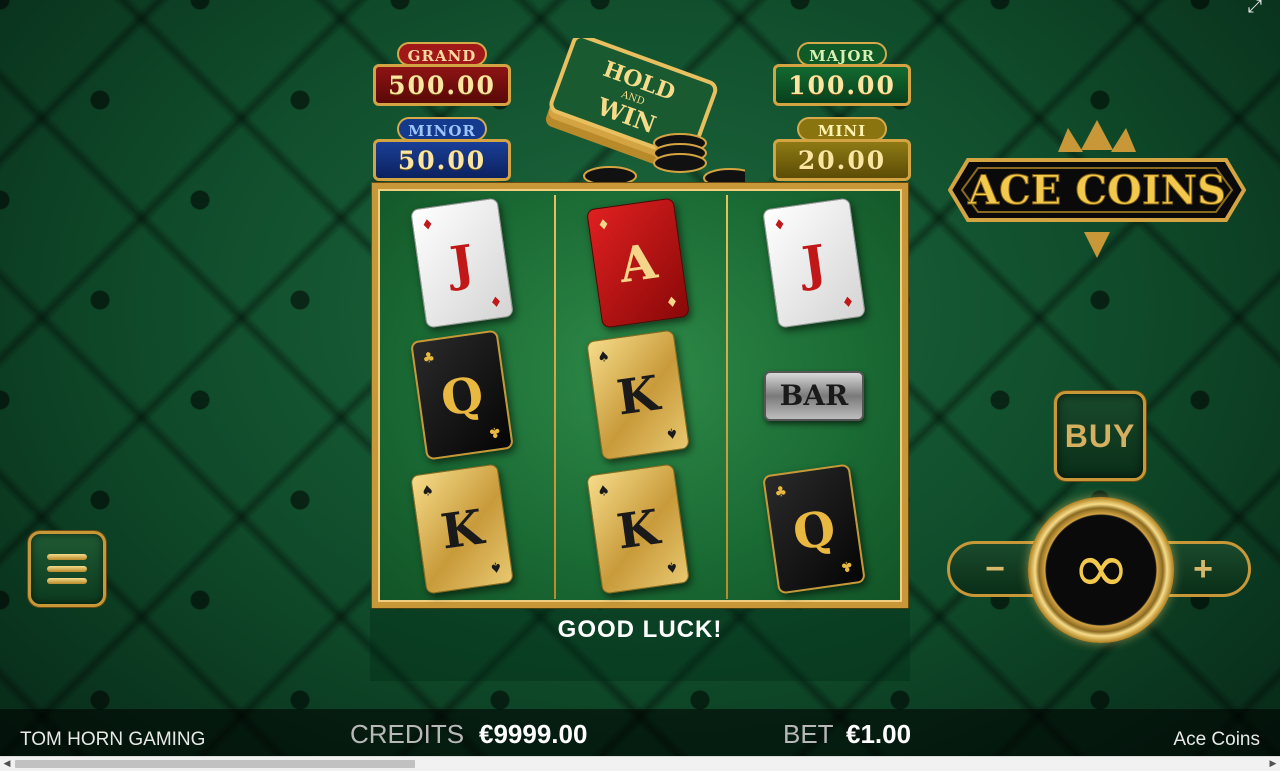 Image resolution: width=1280 pixels, height=771 pixels. What do you see at coordinates (842, 54) in the screenshot?
I see `jackpot-major-label: MAJOR` at bounding box center [842, 54].